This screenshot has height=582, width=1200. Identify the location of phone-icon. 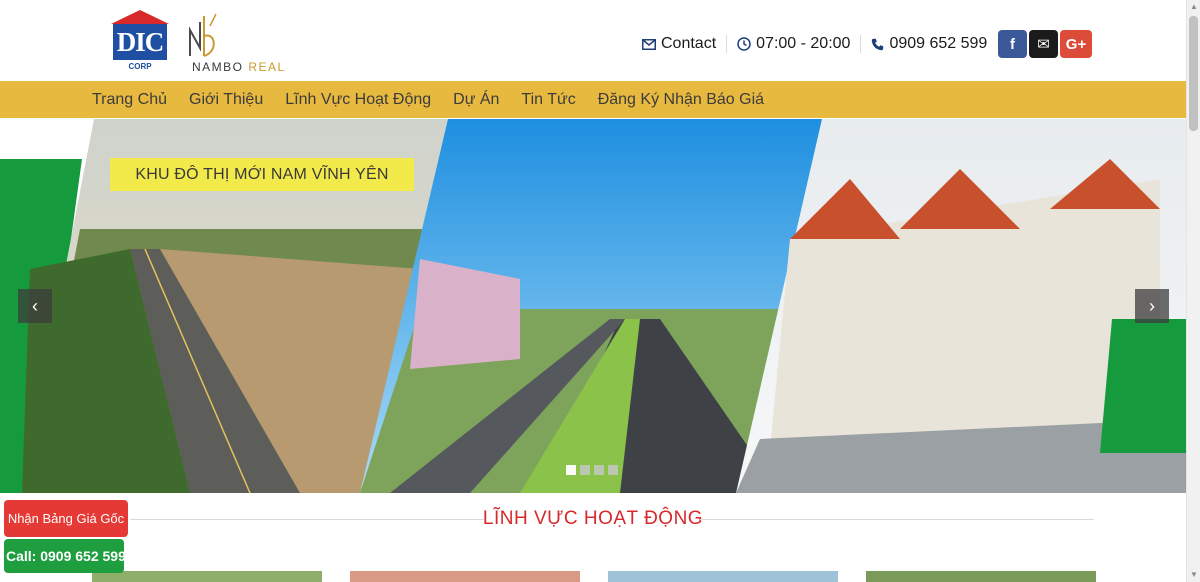
(878, 44).